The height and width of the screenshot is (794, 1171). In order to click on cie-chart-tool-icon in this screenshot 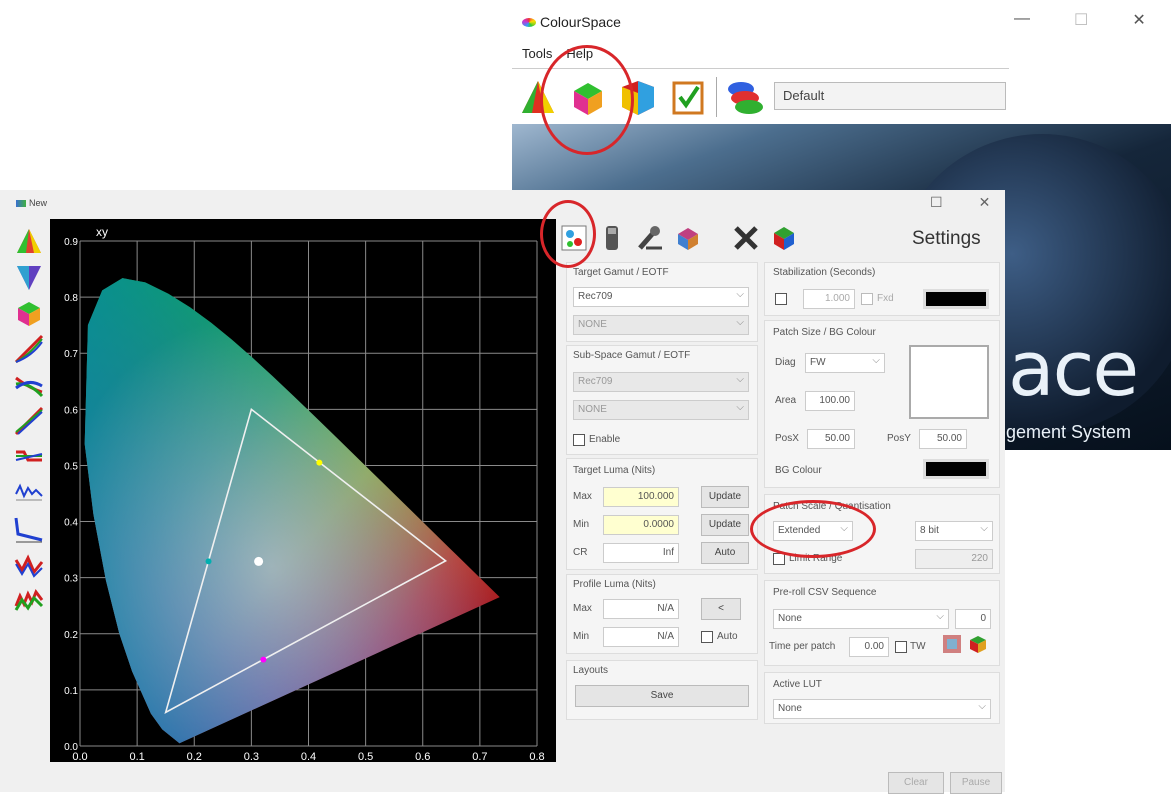, I will do `click(29, 240)`.